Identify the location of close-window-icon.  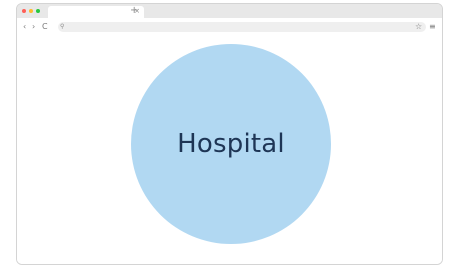
(24, 11).